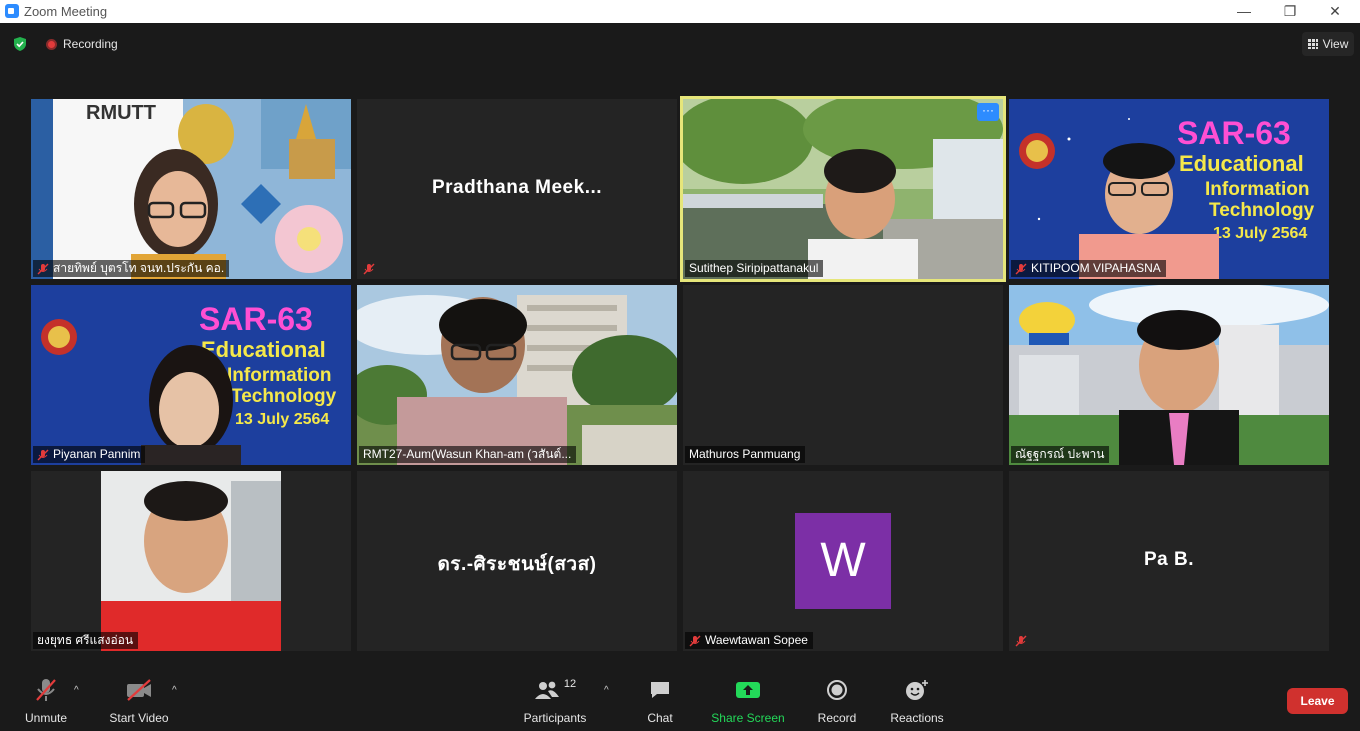 Image resolution: width=1360 pixels, height=731 pixels. I want to click on participants-label: Participants, so click(555, 718).